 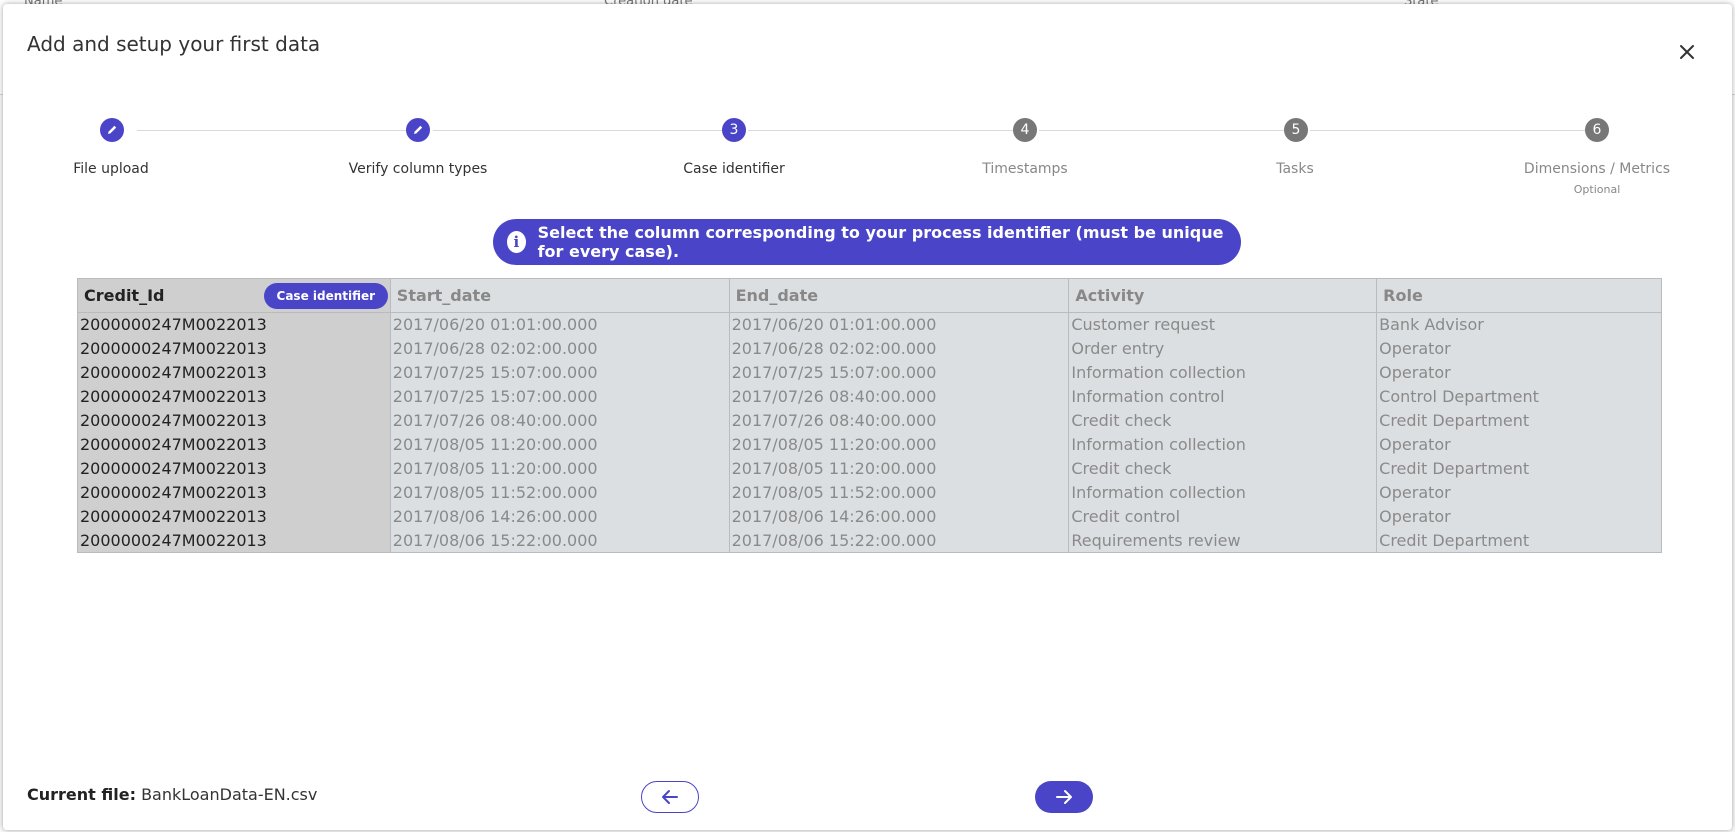 What do you see at coordinates (1597, 169) in the screenshot?
I see `step-6-label: Dimensions / Metrics` at bounding box center [1597, 169].